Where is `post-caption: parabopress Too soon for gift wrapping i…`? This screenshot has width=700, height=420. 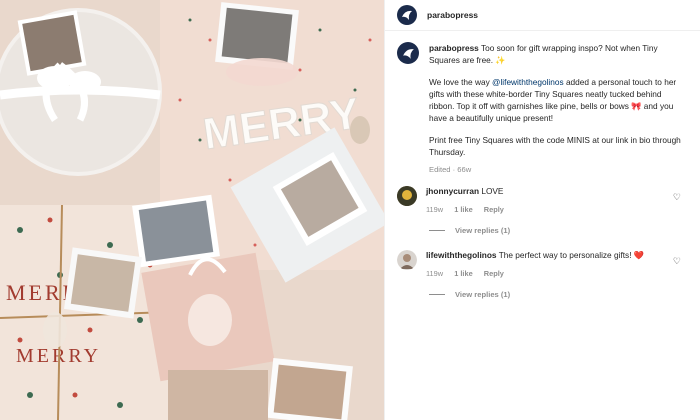
post-caption: parabopress Too soon for gift wrapping i… is located at coordinates (543, 109).